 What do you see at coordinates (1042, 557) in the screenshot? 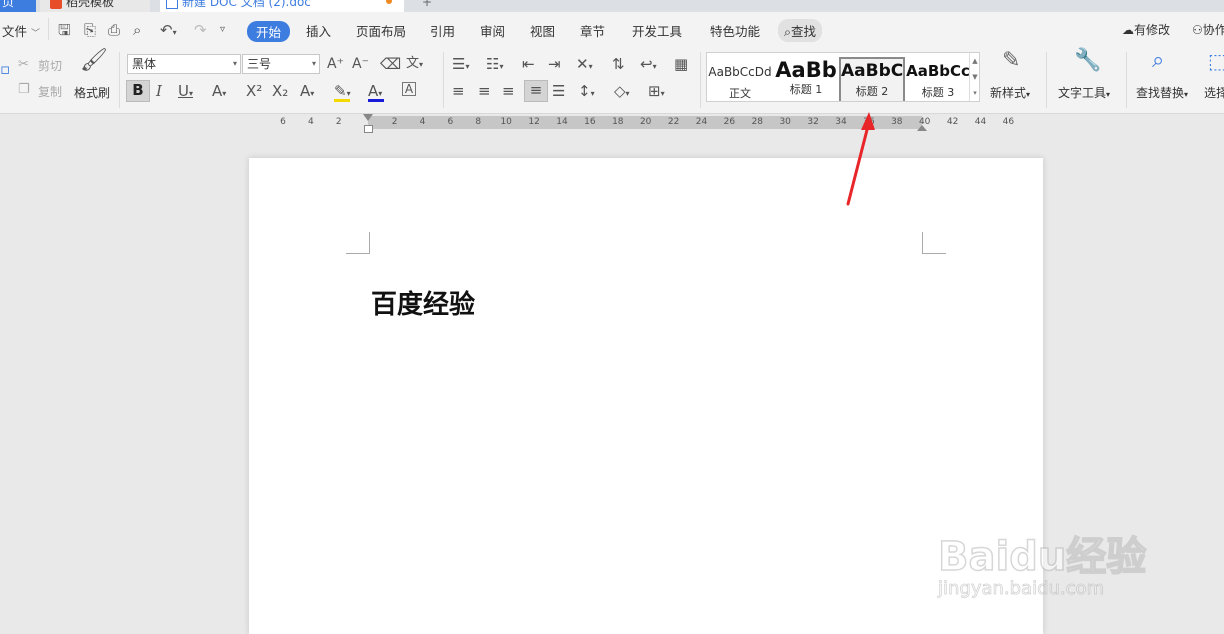
I see `watermark-brand: Baidu经验` at bounding box center [1042, 557].